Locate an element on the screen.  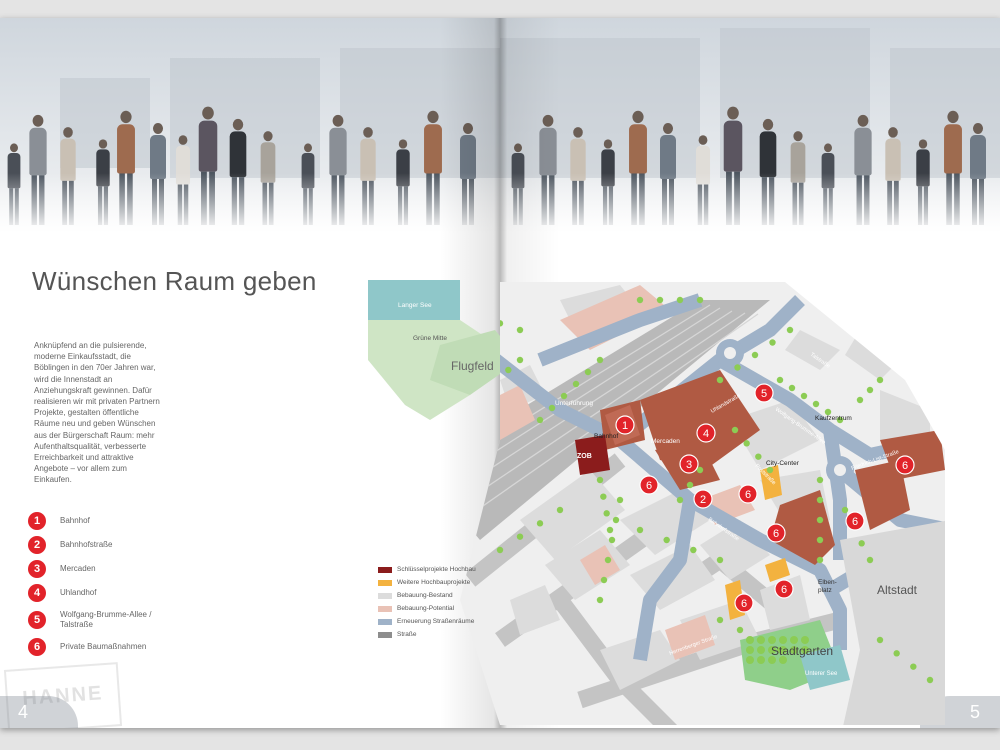
map-label-bahnhof: Bahnhof is located at coordinates (606, 436).